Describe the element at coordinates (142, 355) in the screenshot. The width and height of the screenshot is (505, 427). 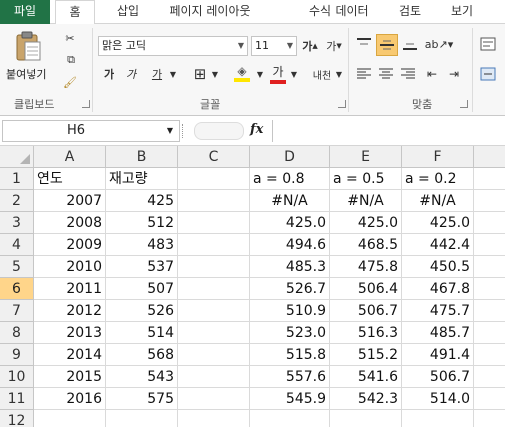
I see `cell-b9: 568` at that location.